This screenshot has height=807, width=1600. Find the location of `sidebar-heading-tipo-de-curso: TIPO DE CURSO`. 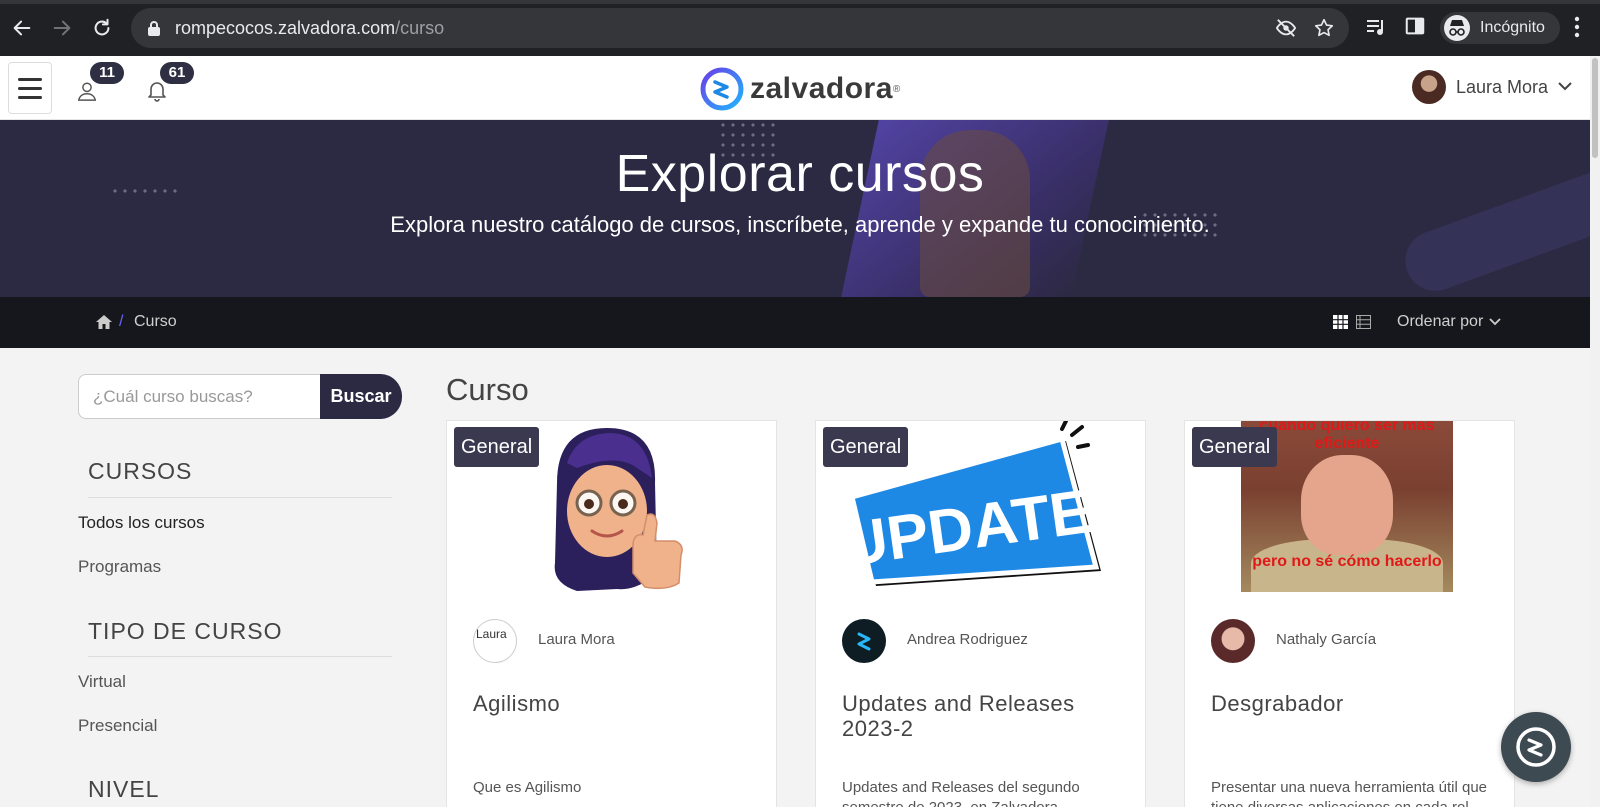

sidebar-heading-tipo-de-curso: TIPO DE CURSO is located at coordinates (185, 631).